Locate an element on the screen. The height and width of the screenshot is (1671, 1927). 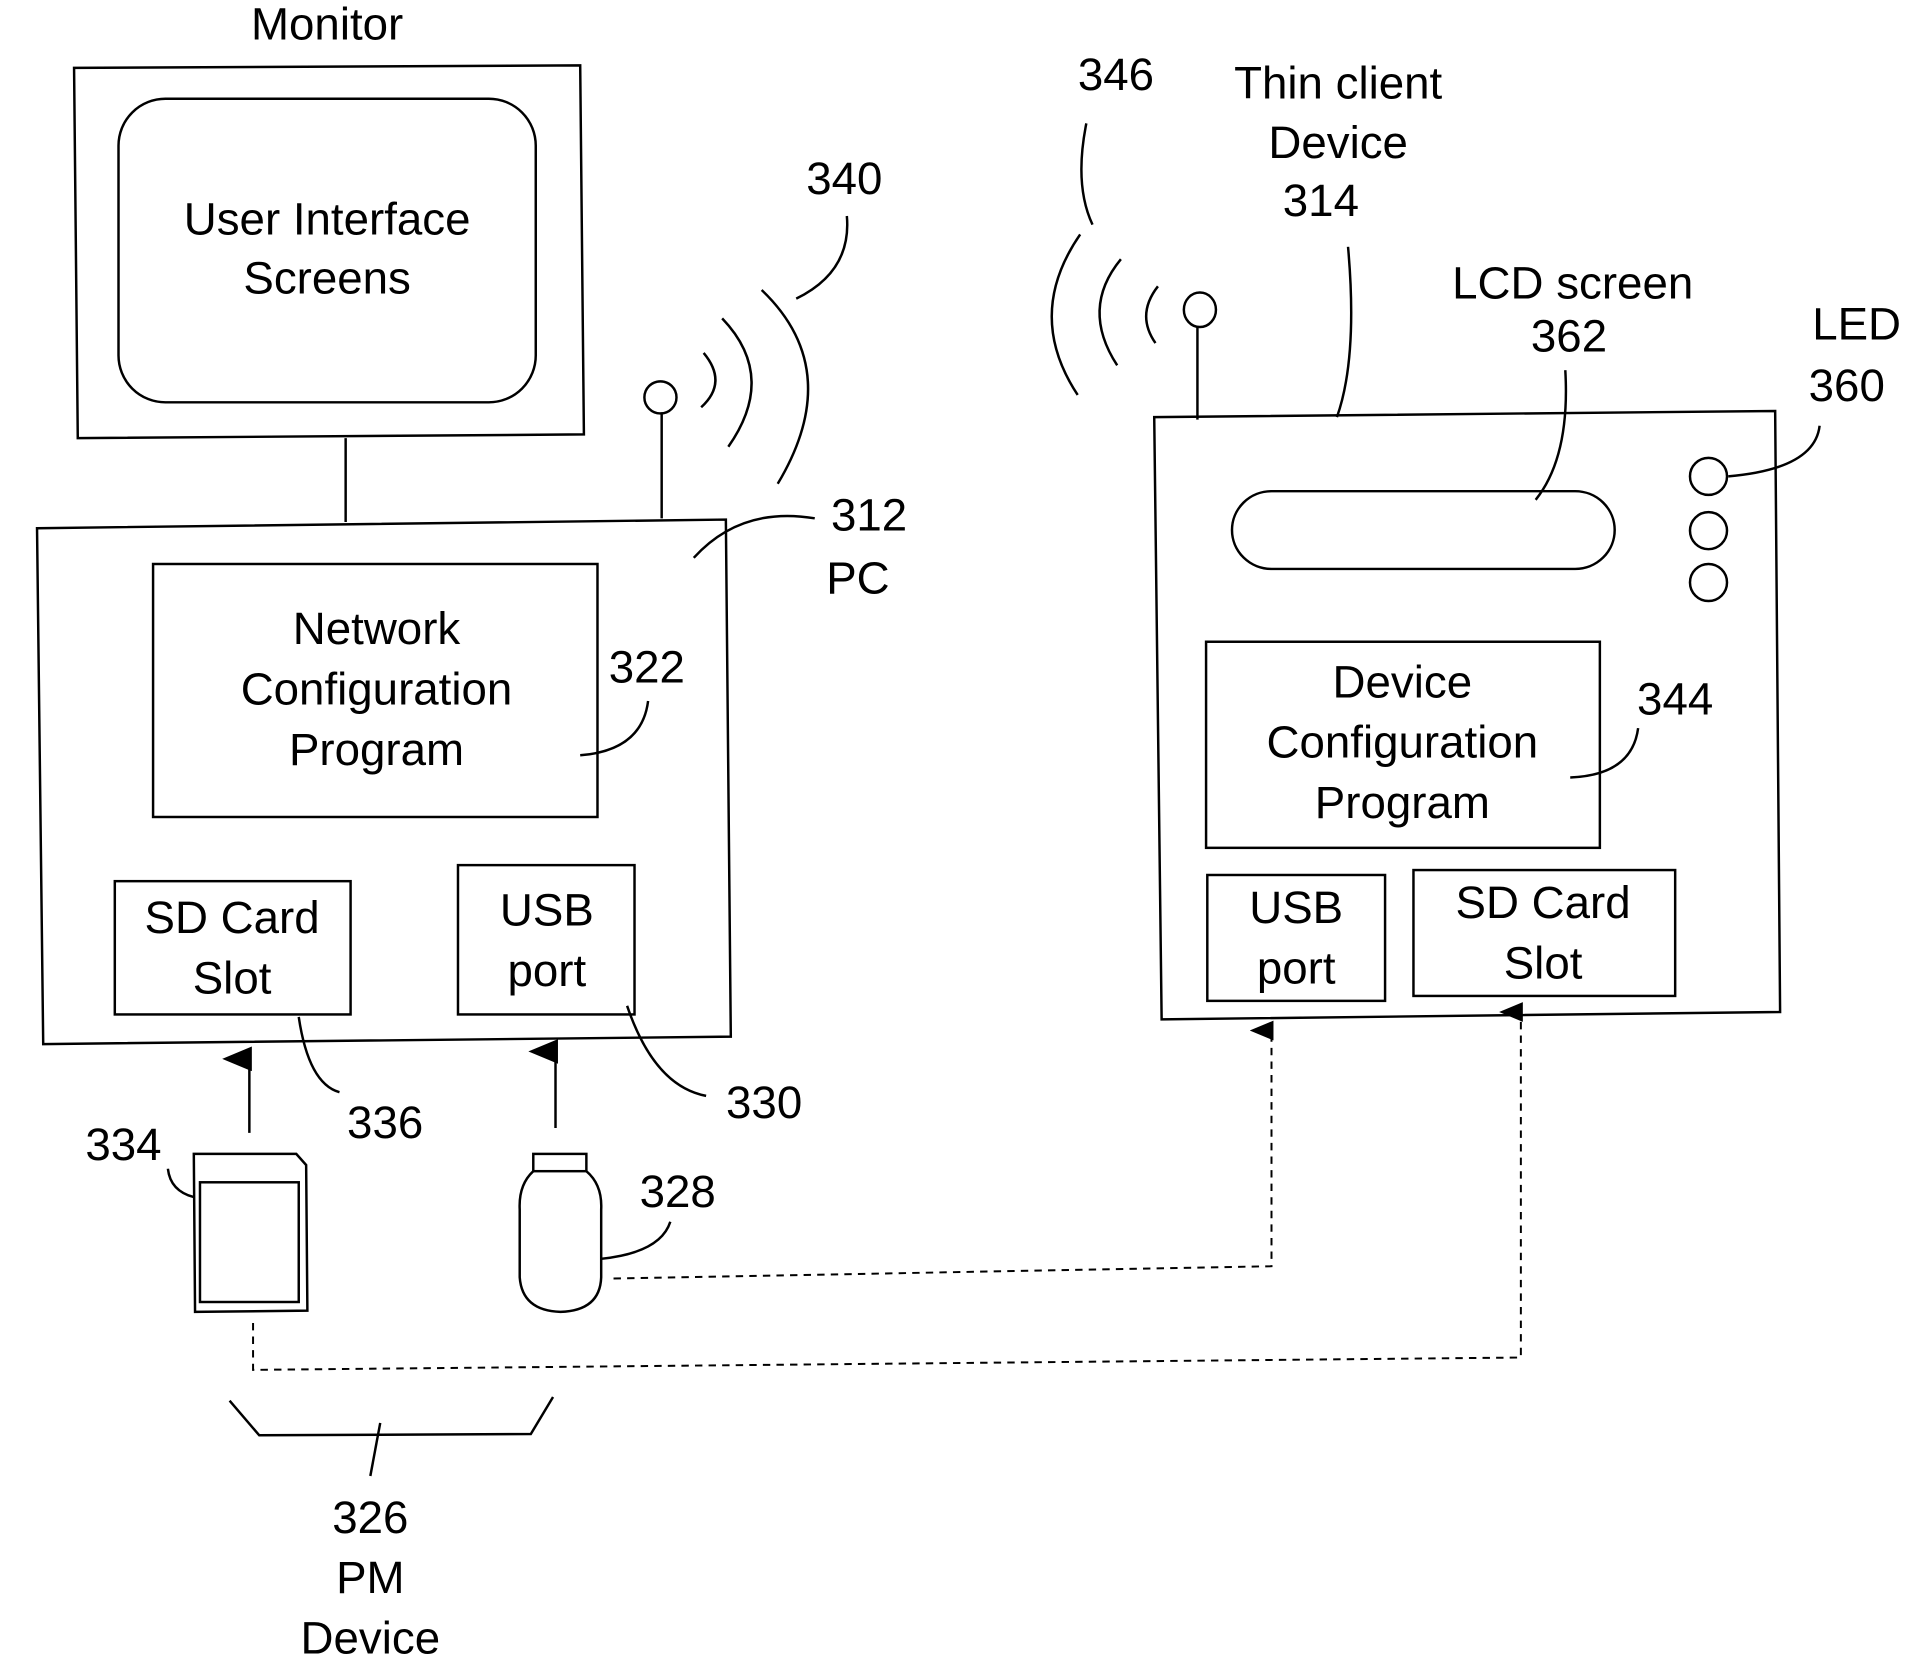
dcp-line1: Device is located at coordinates (1403, 681).